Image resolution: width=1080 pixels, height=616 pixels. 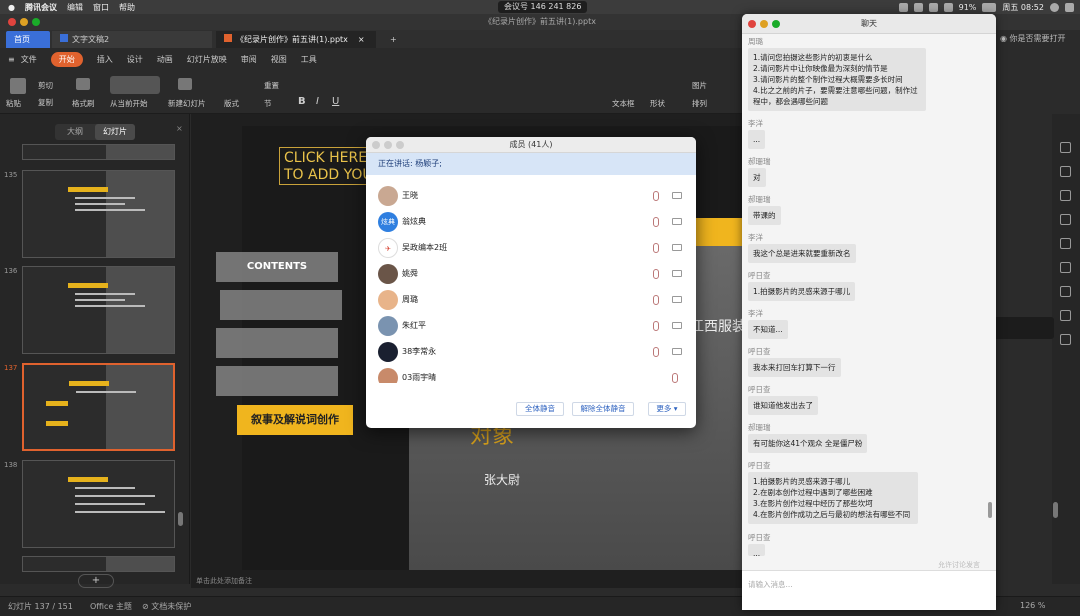 I want to click on menu-app-name: 腾讯会议, so click(x=41, y=7).